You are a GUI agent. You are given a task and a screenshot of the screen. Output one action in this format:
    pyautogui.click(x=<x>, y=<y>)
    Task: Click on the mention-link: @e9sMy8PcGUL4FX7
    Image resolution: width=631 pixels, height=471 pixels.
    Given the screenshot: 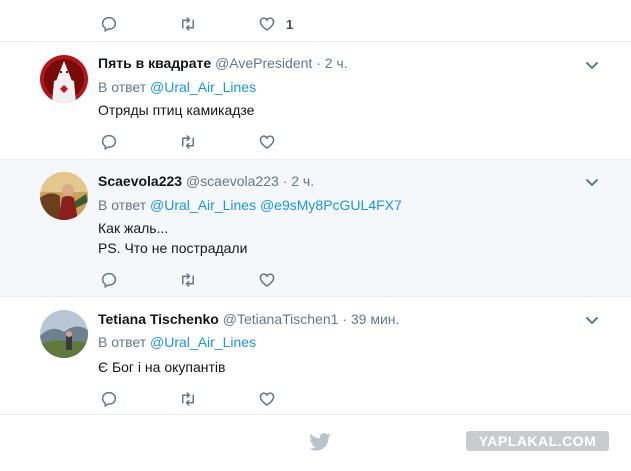 What is the action you would take?
    pyautogui.click(x=331, y=205)
    